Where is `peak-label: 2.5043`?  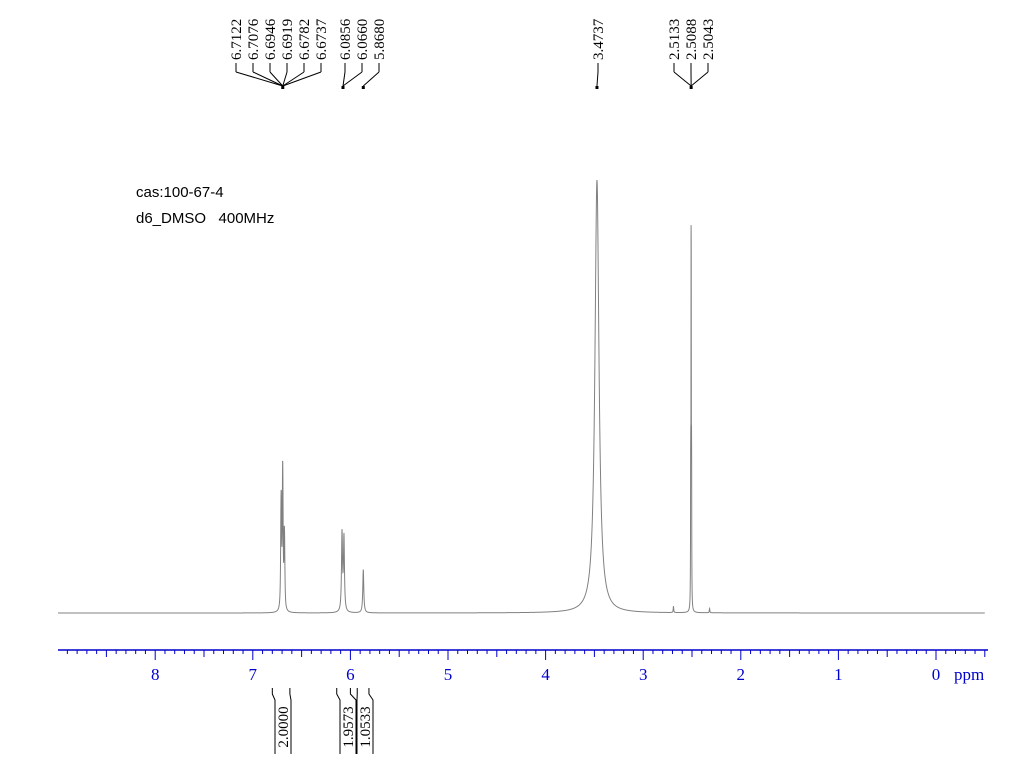
peak-label: 2.5043 is located at coordinates (709, 39).